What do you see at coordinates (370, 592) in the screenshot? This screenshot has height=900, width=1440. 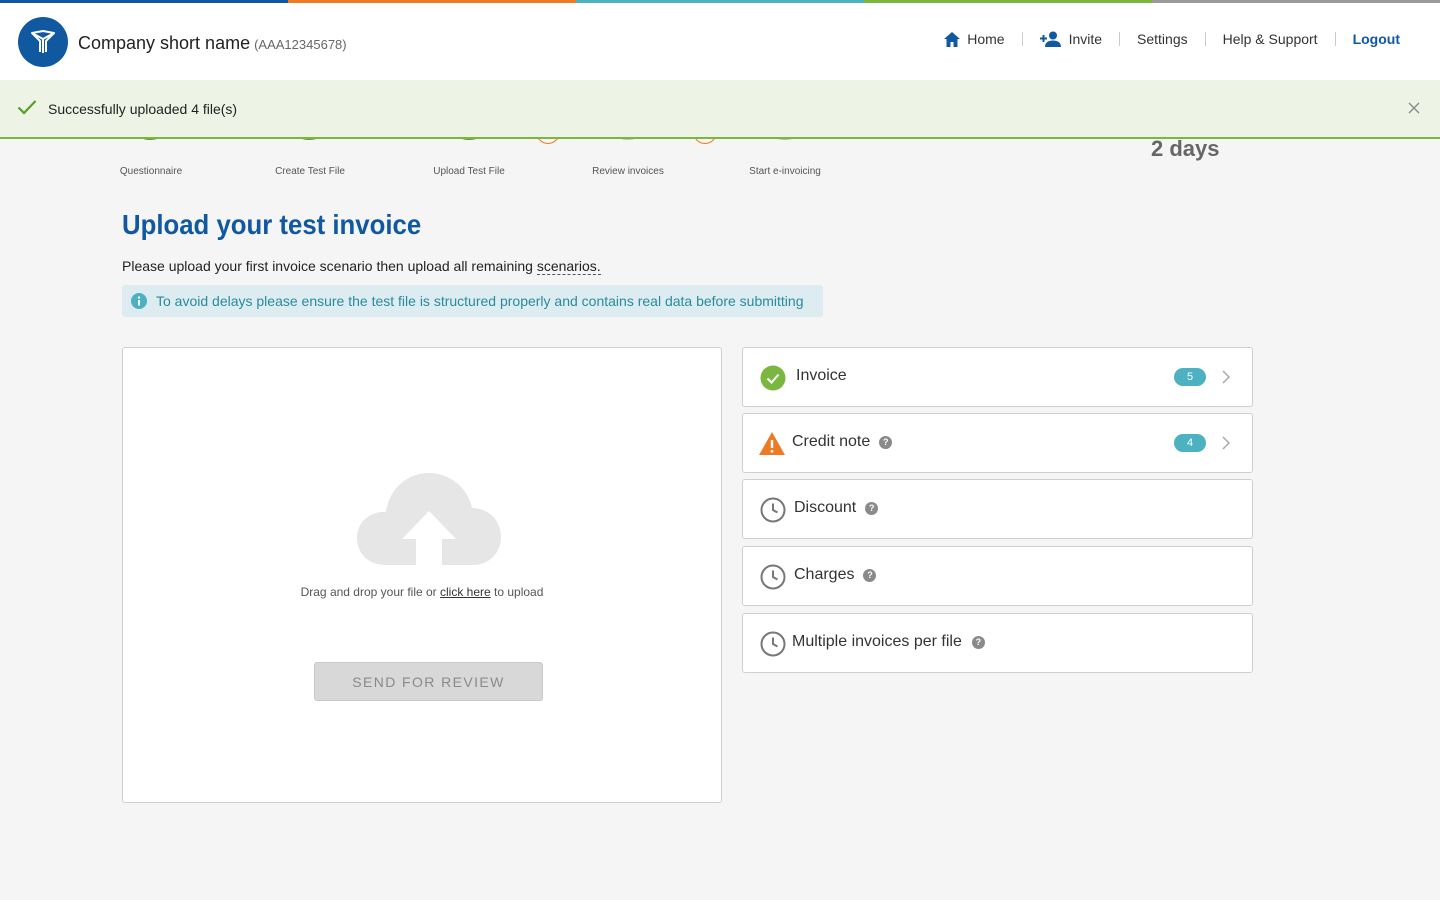 I see `dropzone-hint-text: Drag and drop your file or` at bounding box center [370, 592].